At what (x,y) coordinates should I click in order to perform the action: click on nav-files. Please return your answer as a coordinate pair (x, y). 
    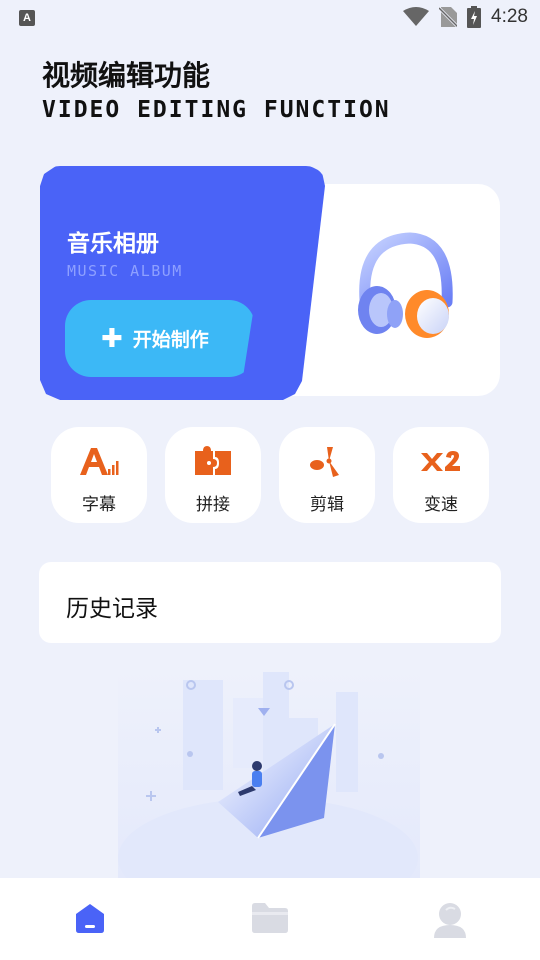
    Looking at the image, I should click on (270, 920).